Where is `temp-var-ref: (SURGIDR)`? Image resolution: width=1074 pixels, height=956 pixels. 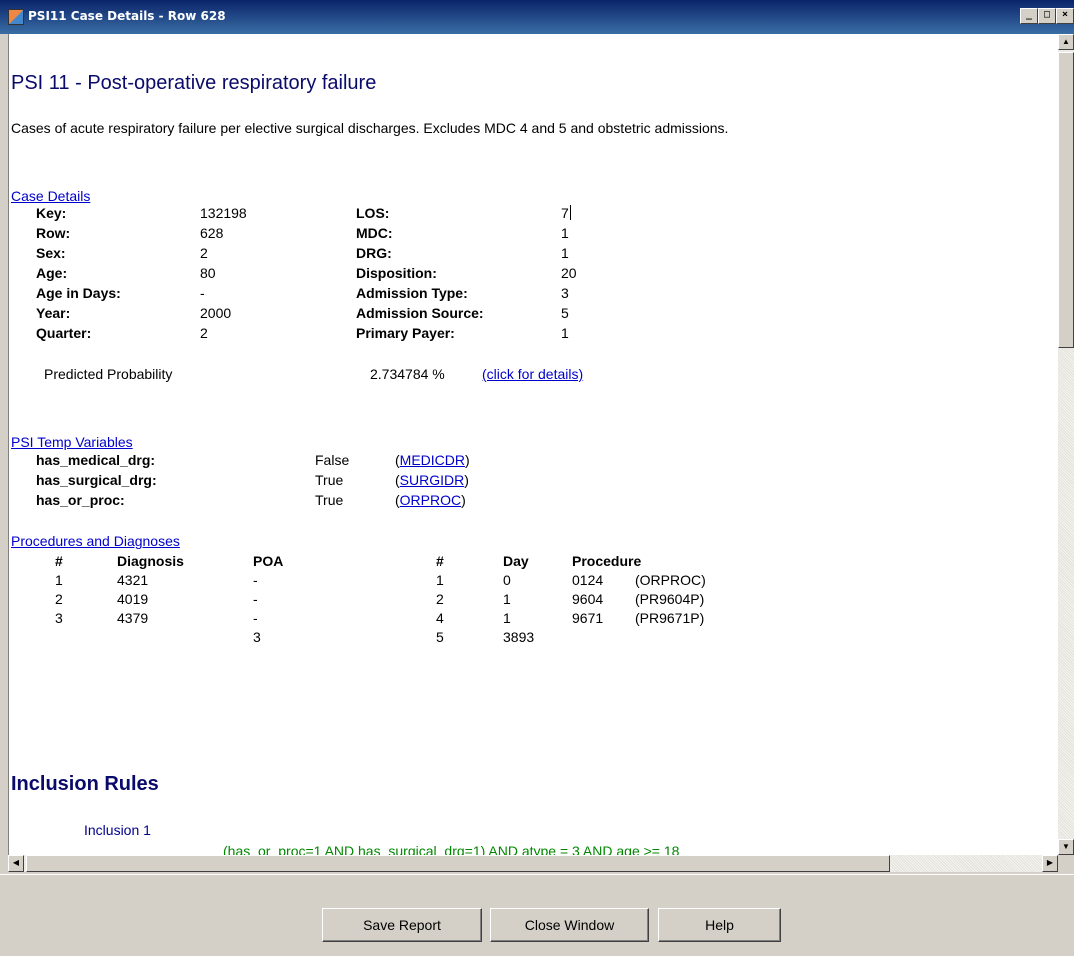 temp-var-ref: (SURGIDR) is located at coordinates (432, 480).